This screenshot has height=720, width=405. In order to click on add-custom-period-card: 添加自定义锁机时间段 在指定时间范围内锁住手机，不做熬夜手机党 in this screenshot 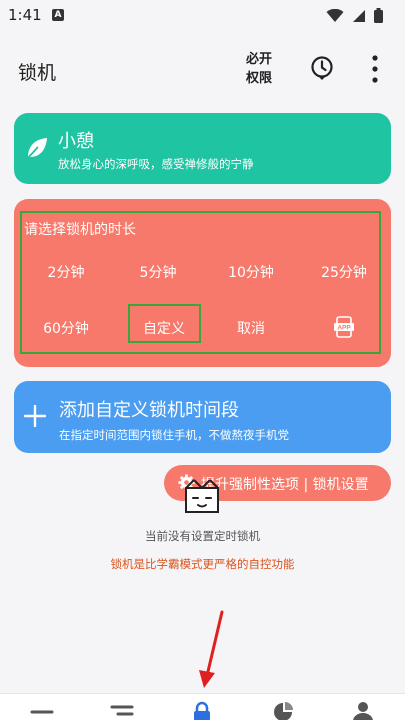, I will do `click(202, 417)`.